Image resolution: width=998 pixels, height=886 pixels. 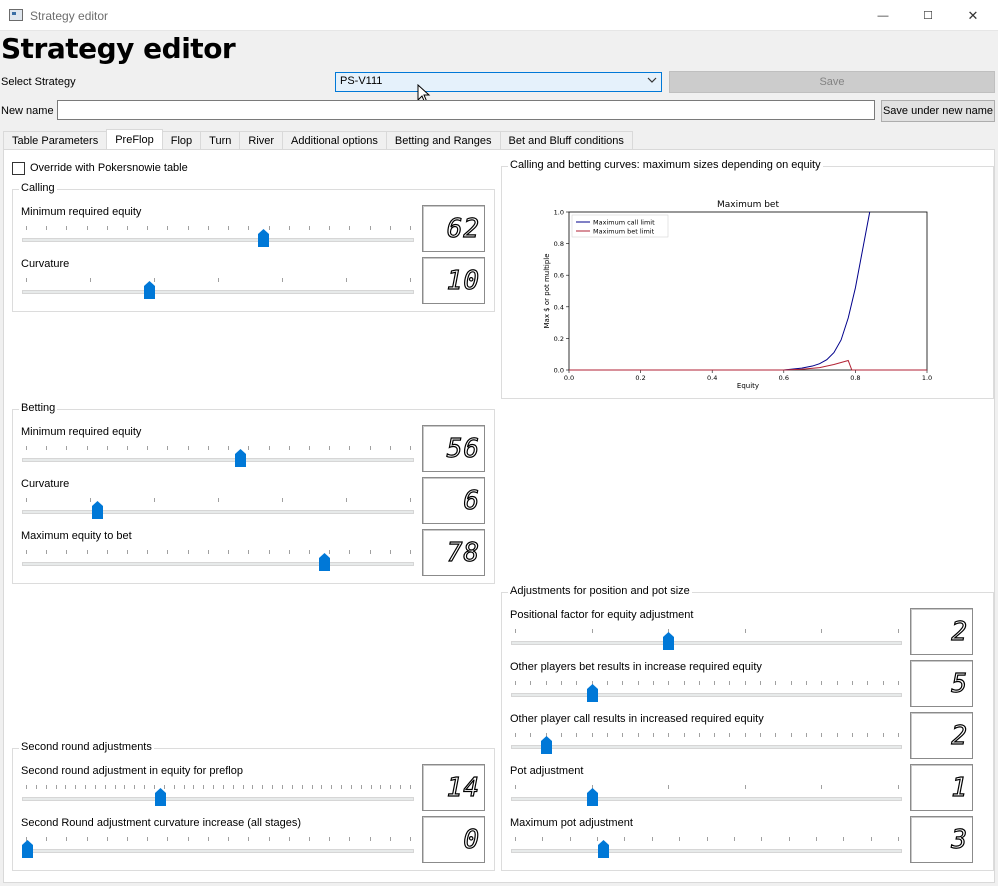 I want to click on tab-table-parameters: Table Parameters, so click(x=55, y=140).